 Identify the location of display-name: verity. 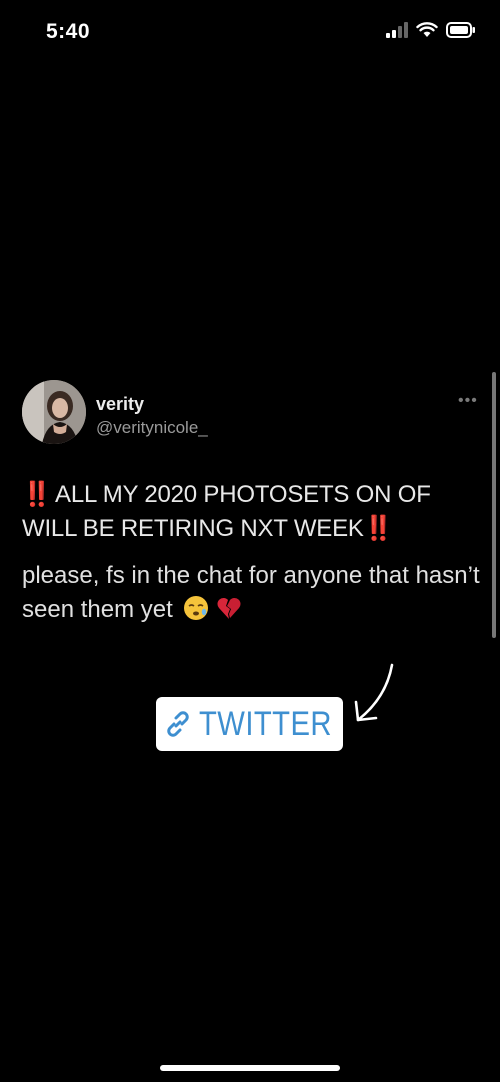
(120, 404).